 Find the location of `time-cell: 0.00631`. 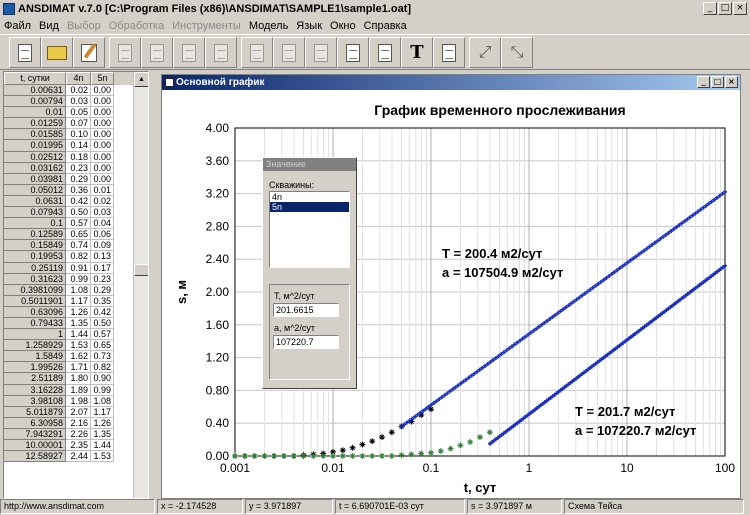

time-cell: 0.00631 is located at coordinates (35, 91).